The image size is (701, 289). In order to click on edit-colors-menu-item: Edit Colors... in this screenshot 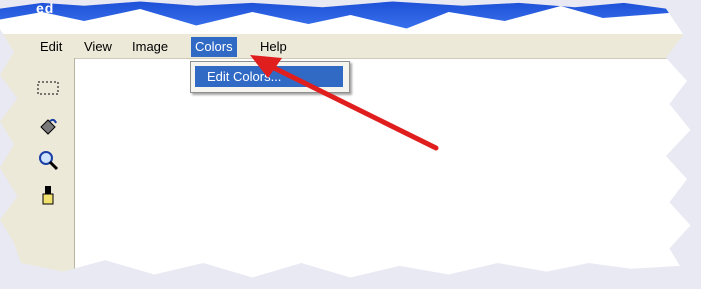, I will do `click(269, 76)`.